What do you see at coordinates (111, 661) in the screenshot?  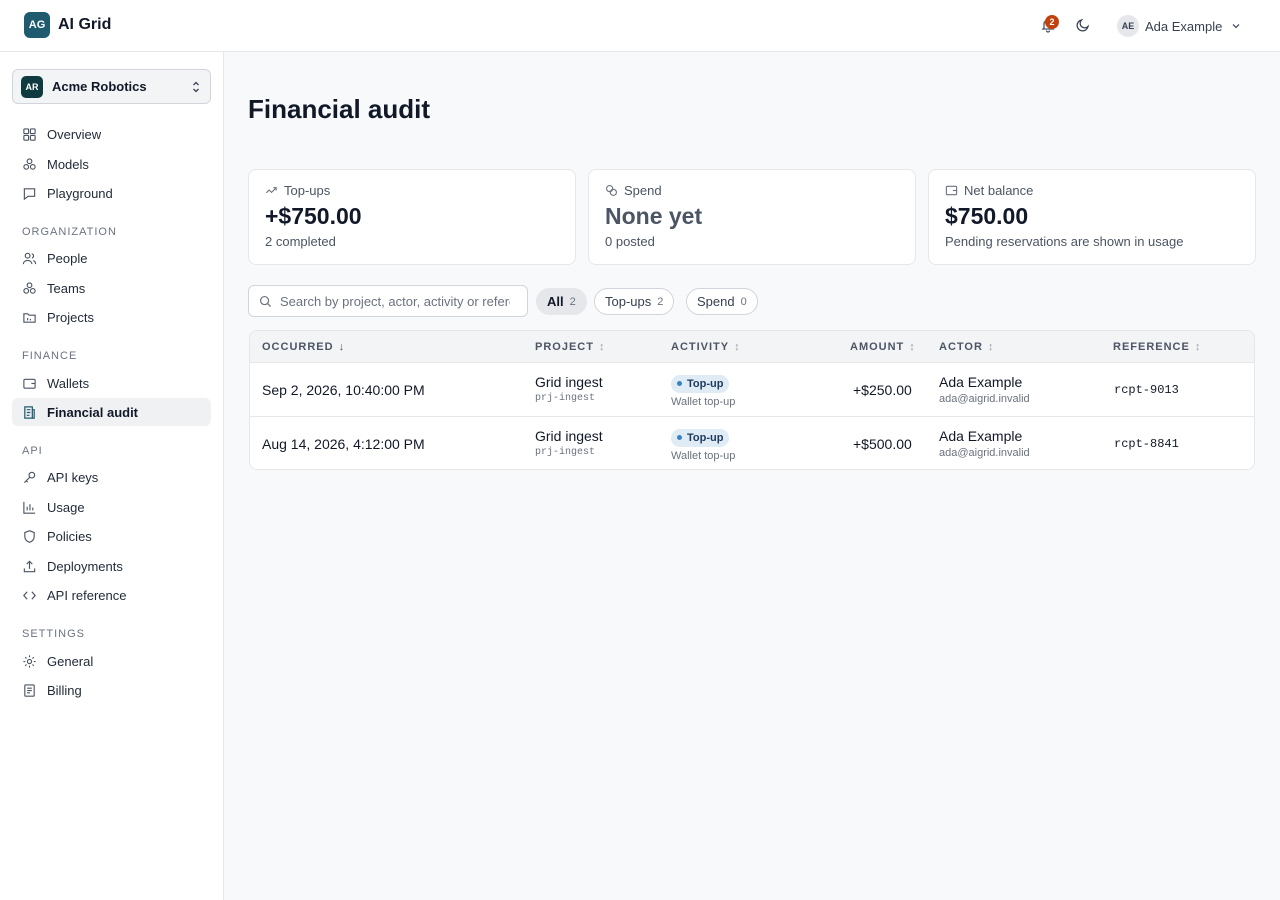 I see `sidebar-item-general: General` at bounding box center [111, 661].